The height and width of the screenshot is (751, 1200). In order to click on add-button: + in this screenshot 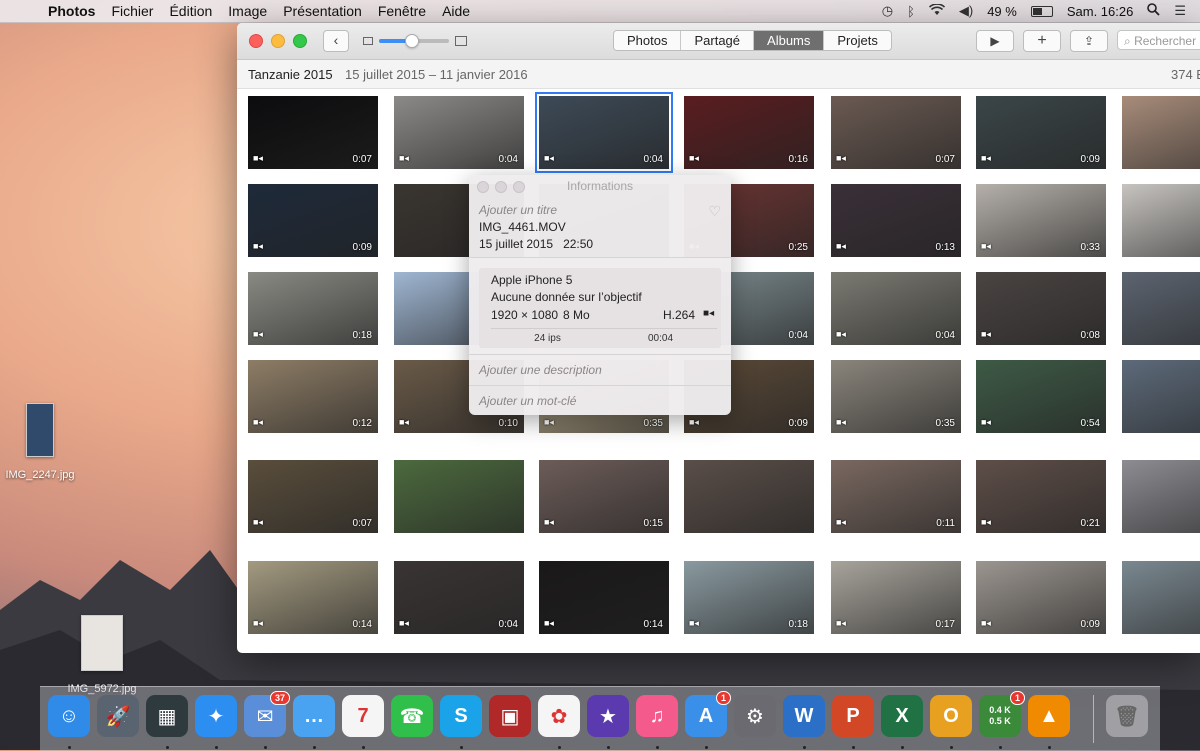, I will do `click(1042, 41)`.